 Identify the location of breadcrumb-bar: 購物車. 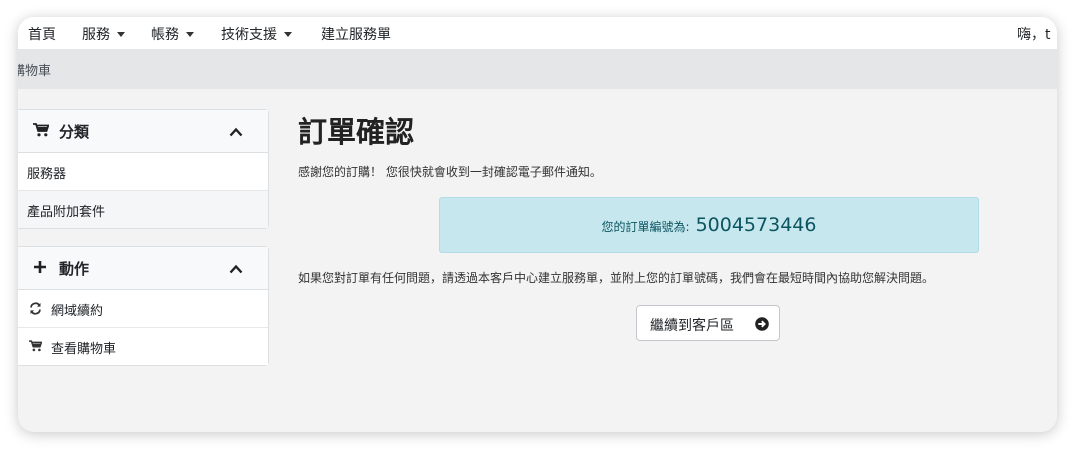
(537, 69).